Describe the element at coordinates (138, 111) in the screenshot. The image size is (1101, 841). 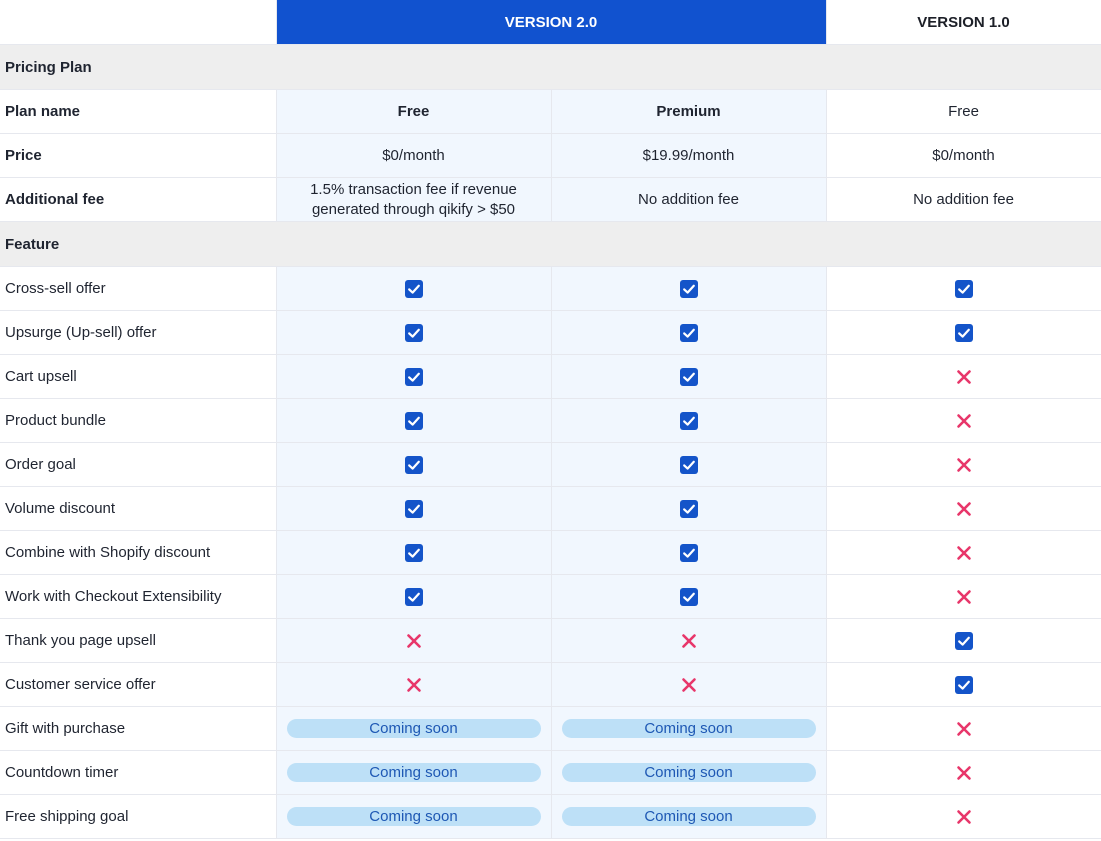
I see `row-label: Plan name` at that location.